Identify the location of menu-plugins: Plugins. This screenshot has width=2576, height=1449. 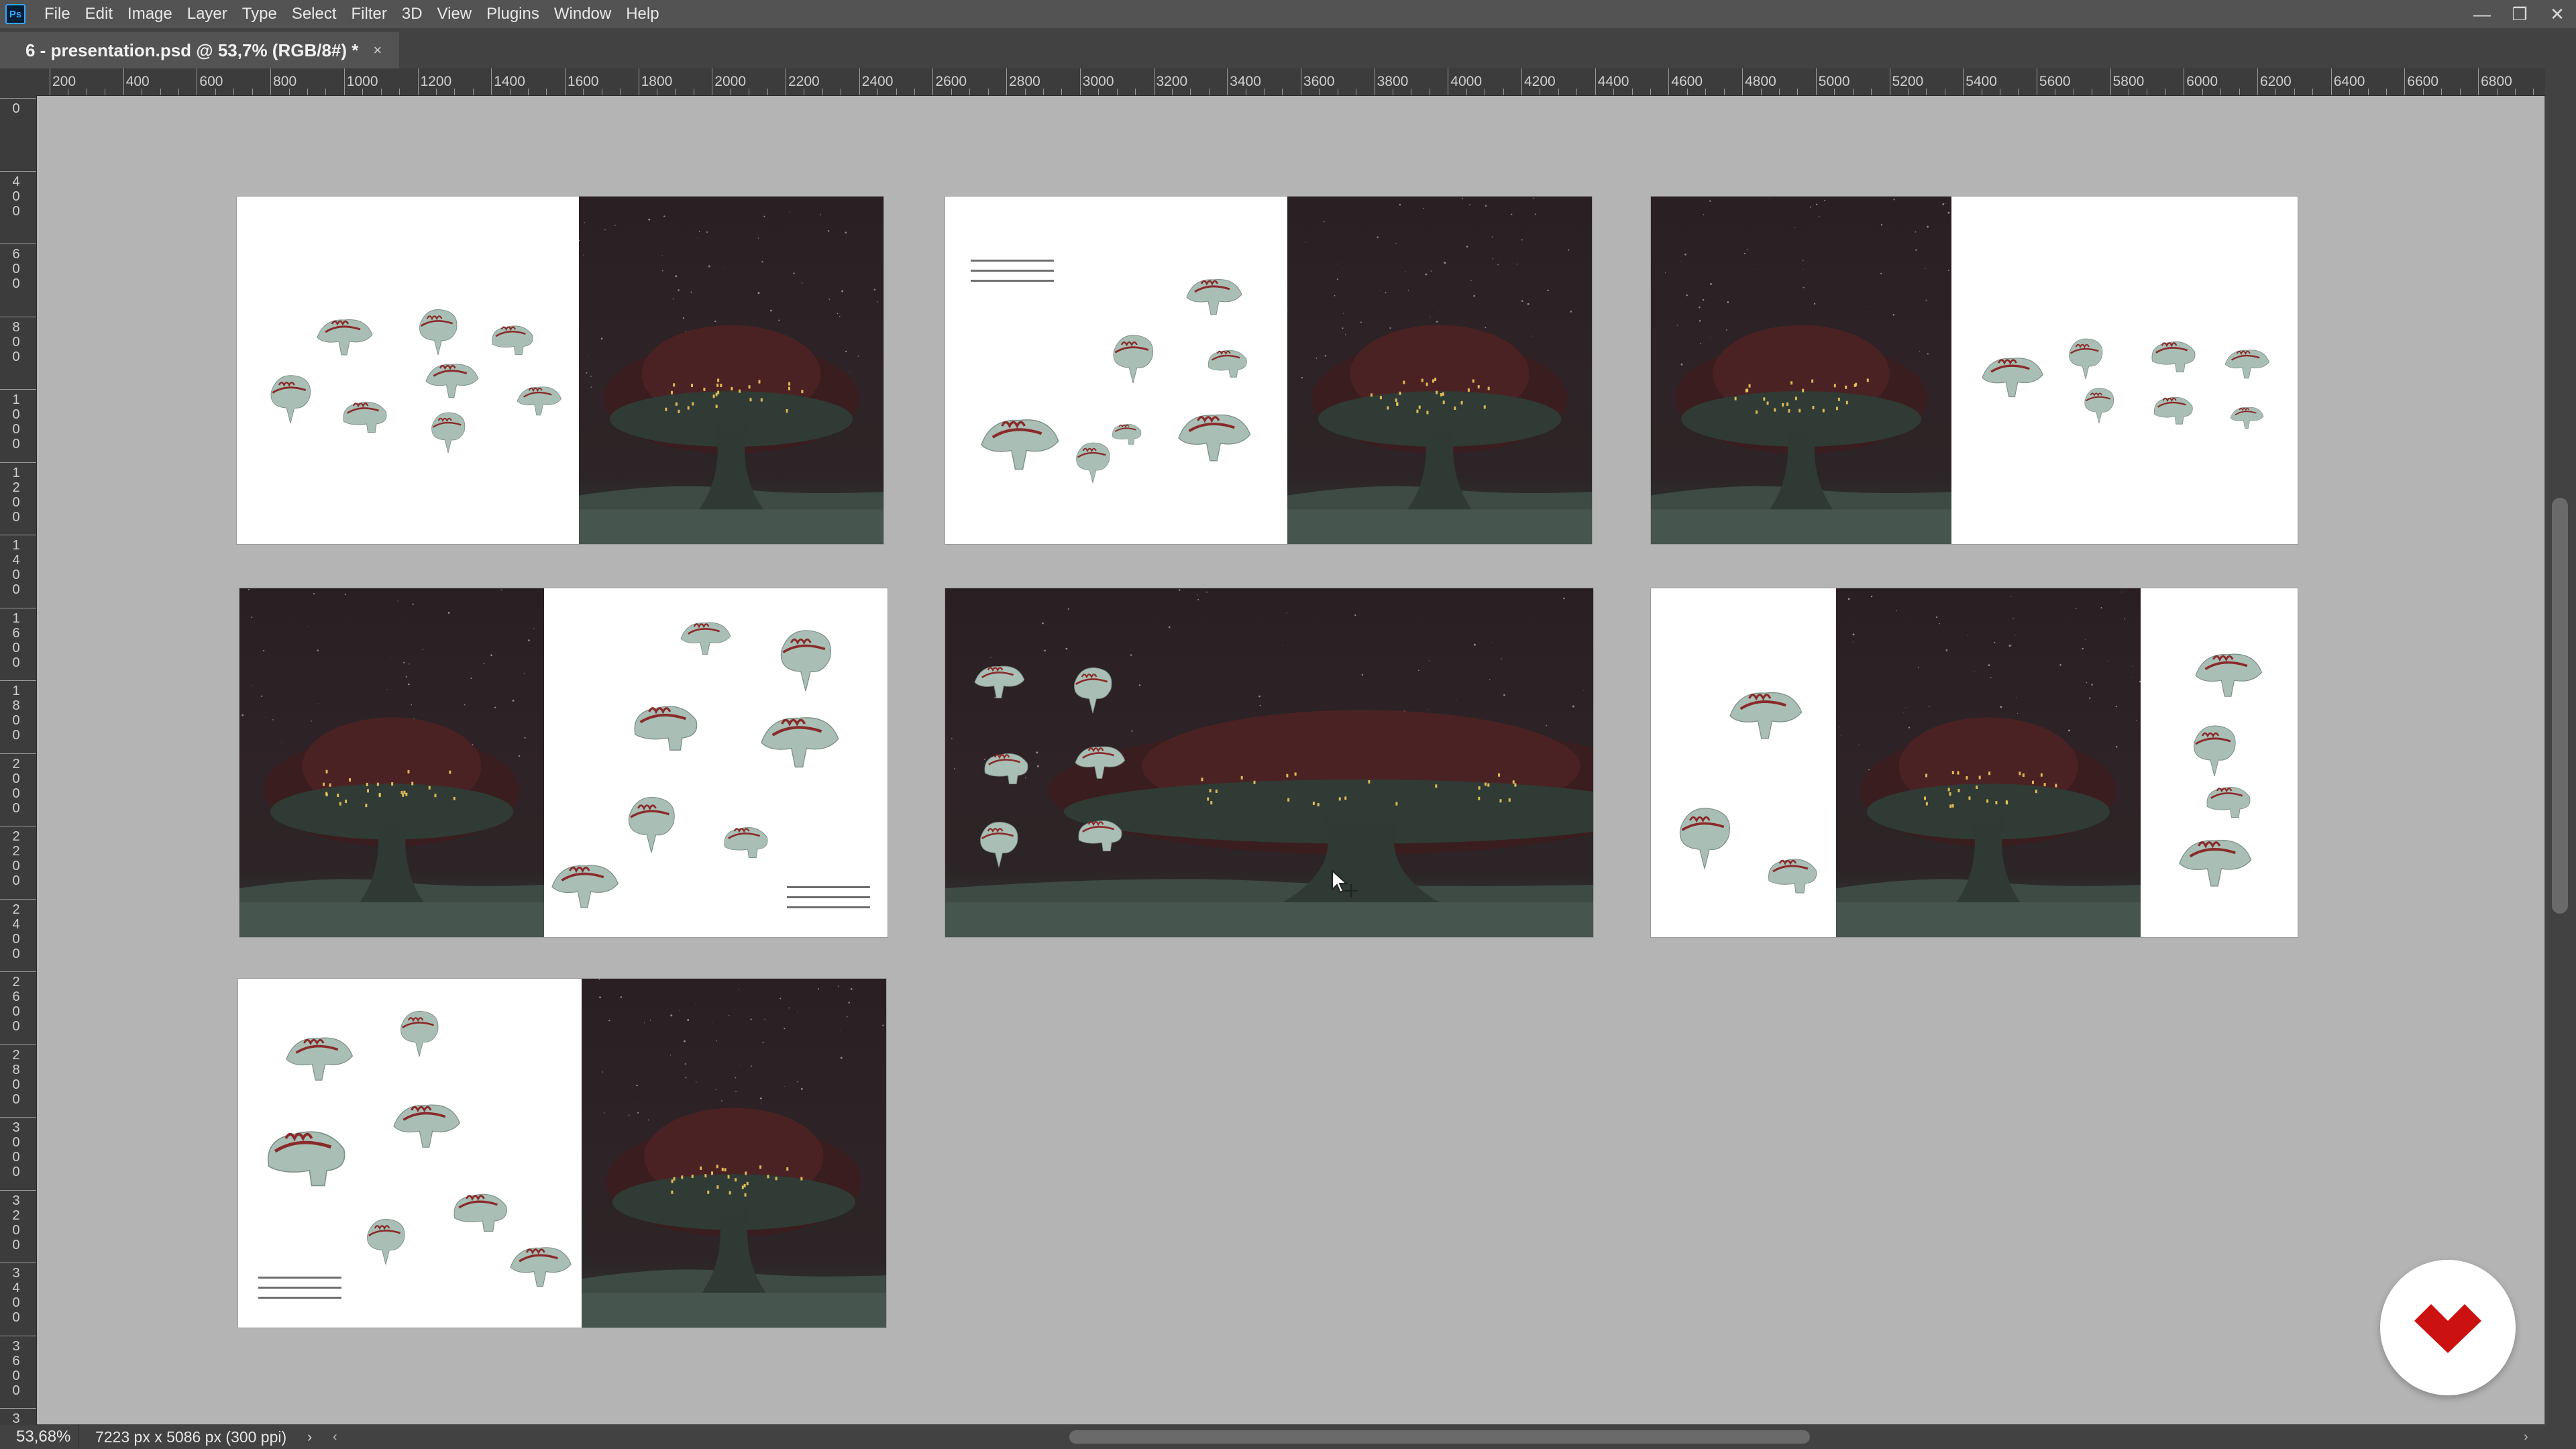
(512, 14).